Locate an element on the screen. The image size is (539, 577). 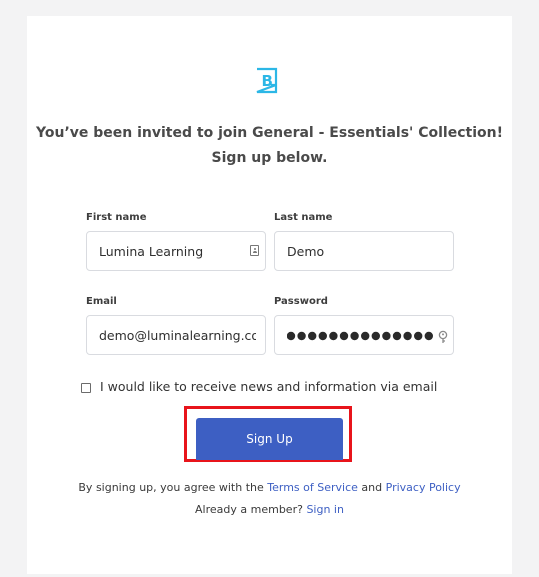
password-field is located at coordinates (364, 335).